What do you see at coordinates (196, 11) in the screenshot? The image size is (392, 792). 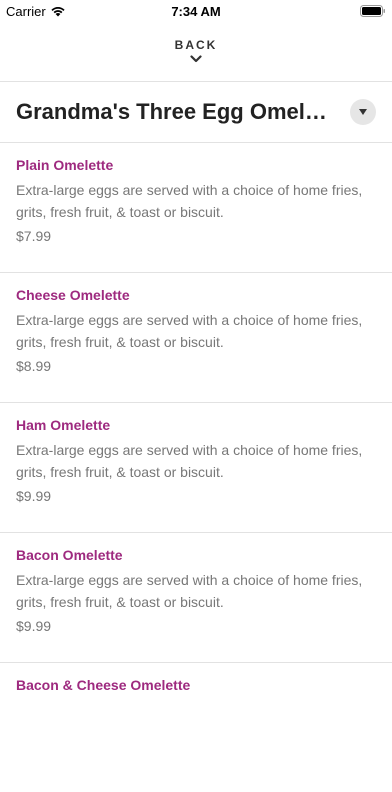 I see `status-bar: Carrier 7:34 AM` at bounding box center [196, 11].